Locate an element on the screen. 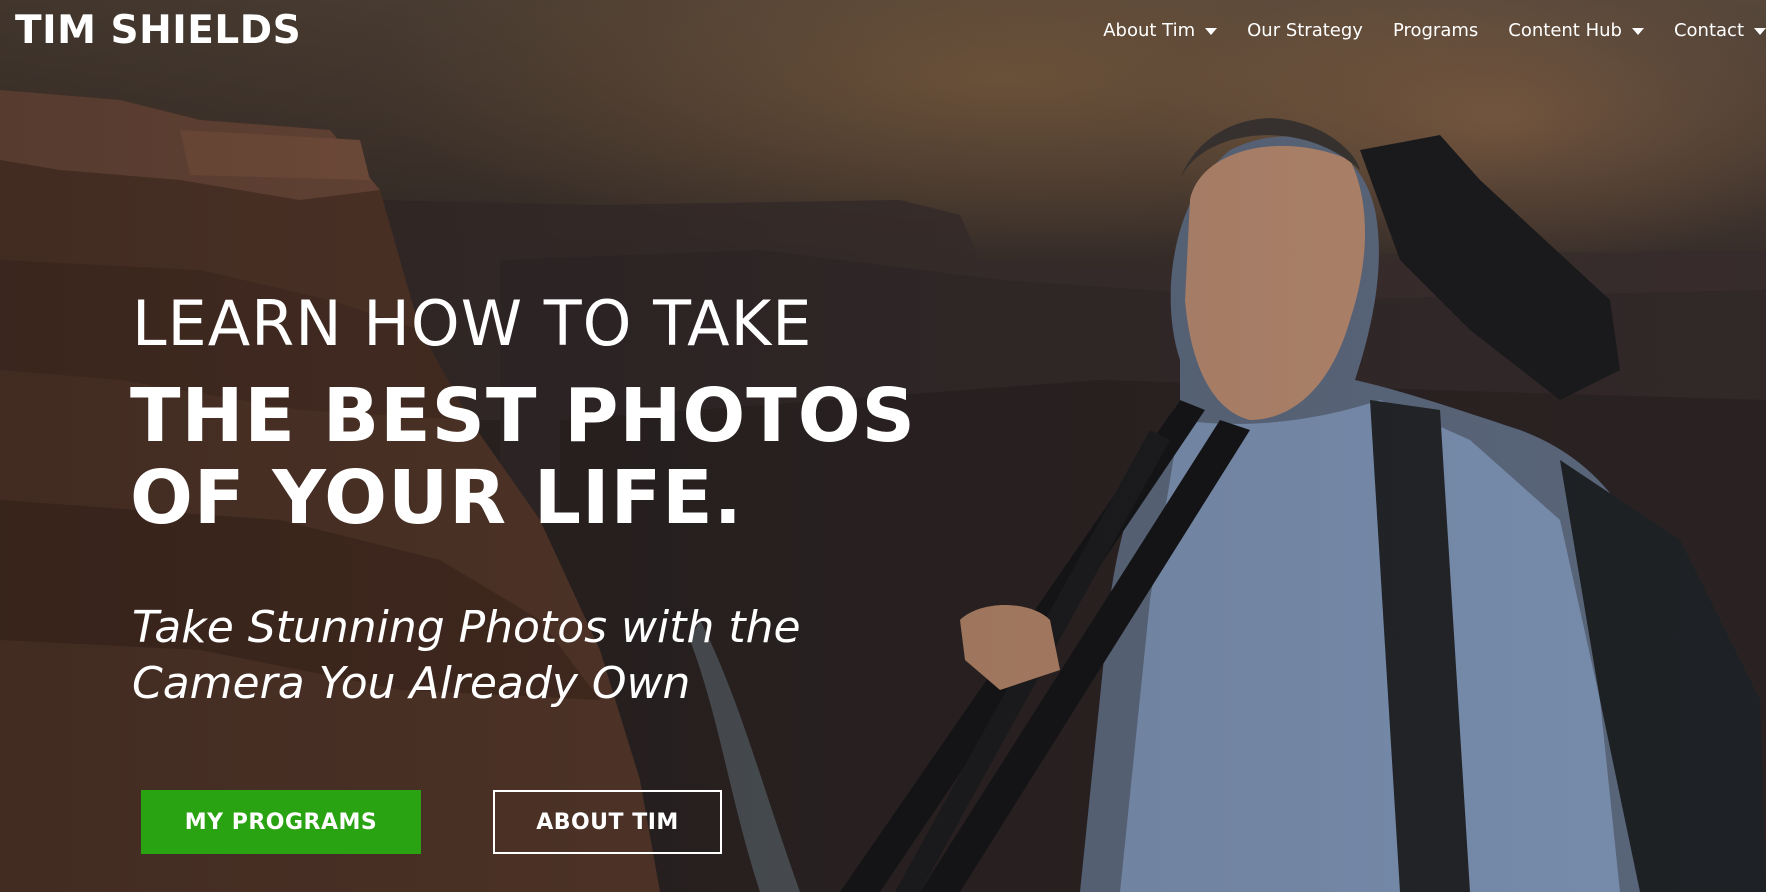 The image size is (1766, 892). nav-contact: Contact is located at coordinates (1720, 30).